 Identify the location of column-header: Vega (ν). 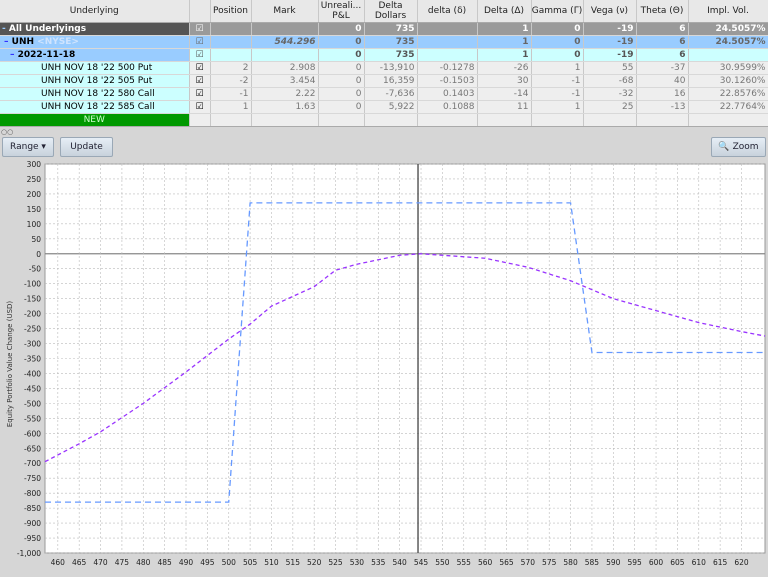
(610, 11).